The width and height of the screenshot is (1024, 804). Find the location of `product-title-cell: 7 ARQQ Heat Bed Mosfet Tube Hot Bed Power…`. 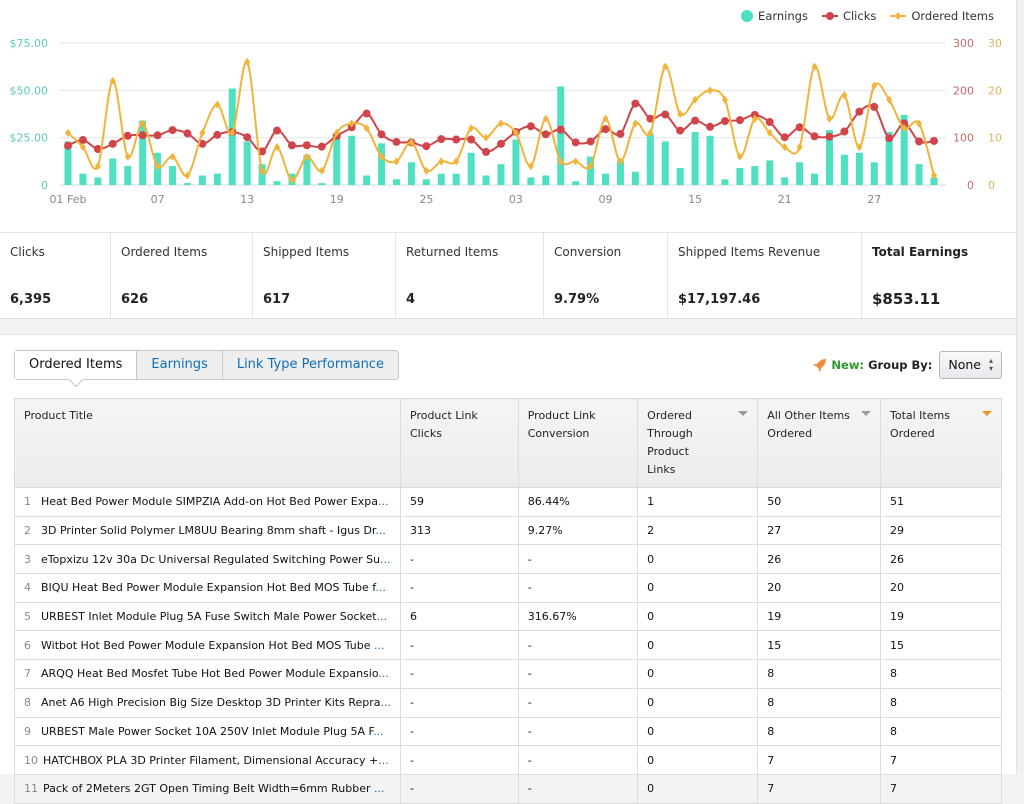

product-title-cell: 7 ARQQ Heat Bed Mosfet Tube Hot Bed Power… is located at coordinates (207, 674).